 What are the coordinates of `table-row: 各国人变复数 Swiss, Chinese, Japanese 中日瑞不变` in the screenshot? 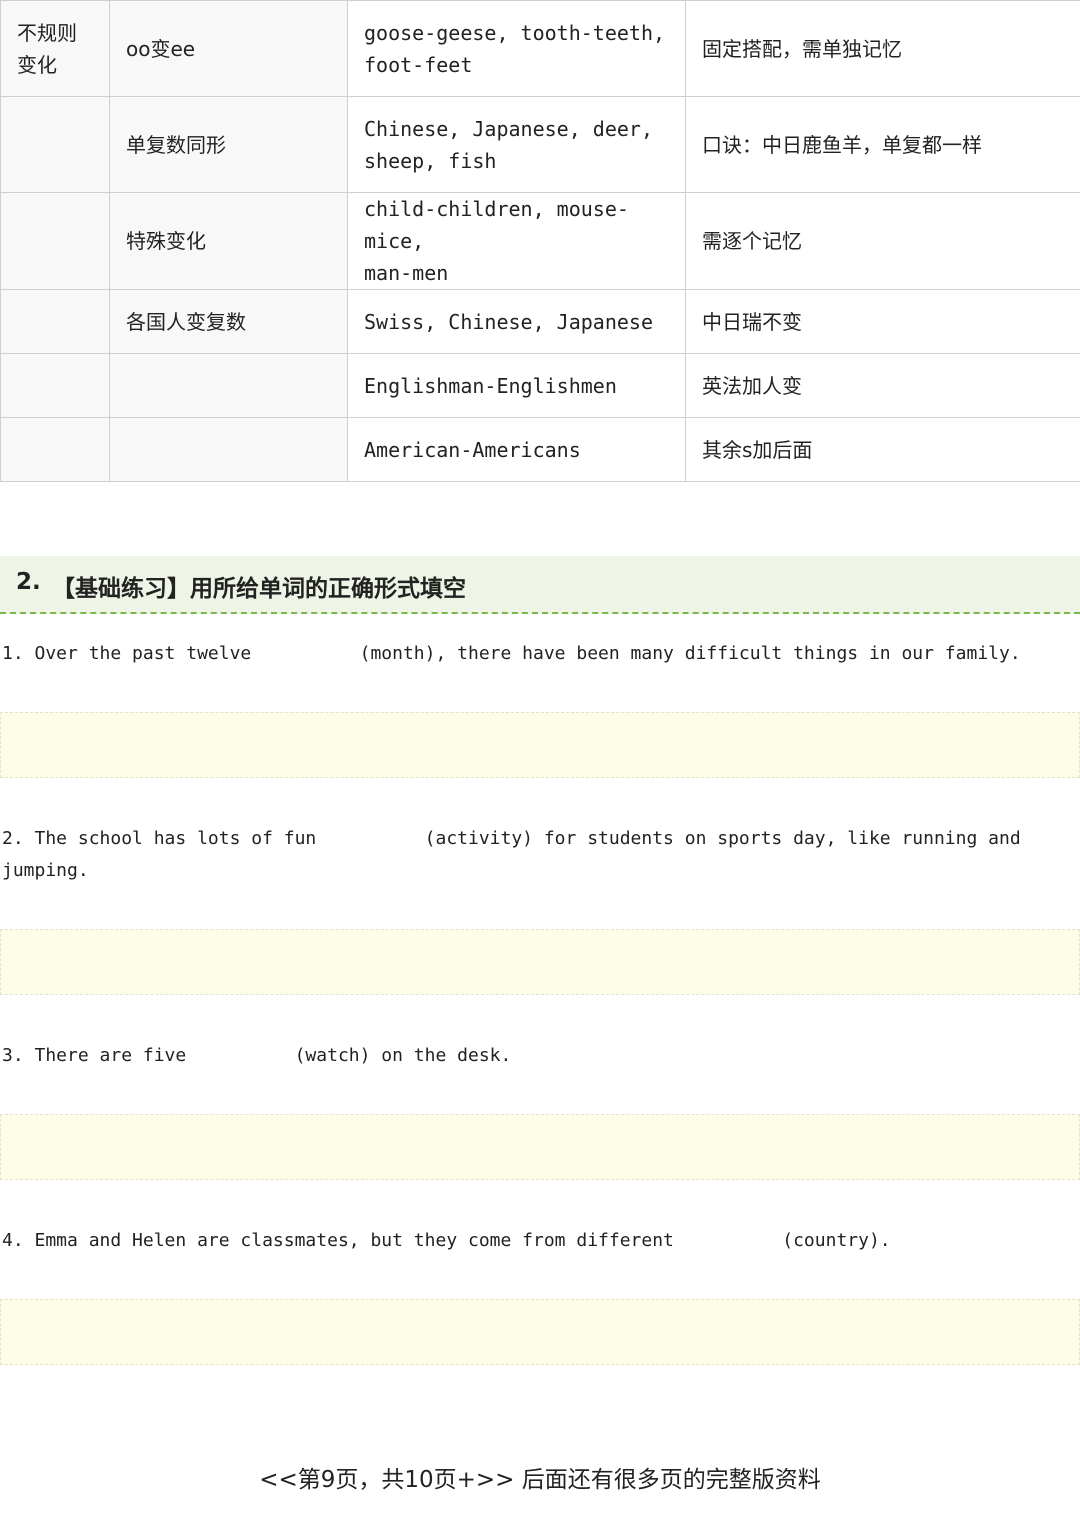 It's located at (540, 321).